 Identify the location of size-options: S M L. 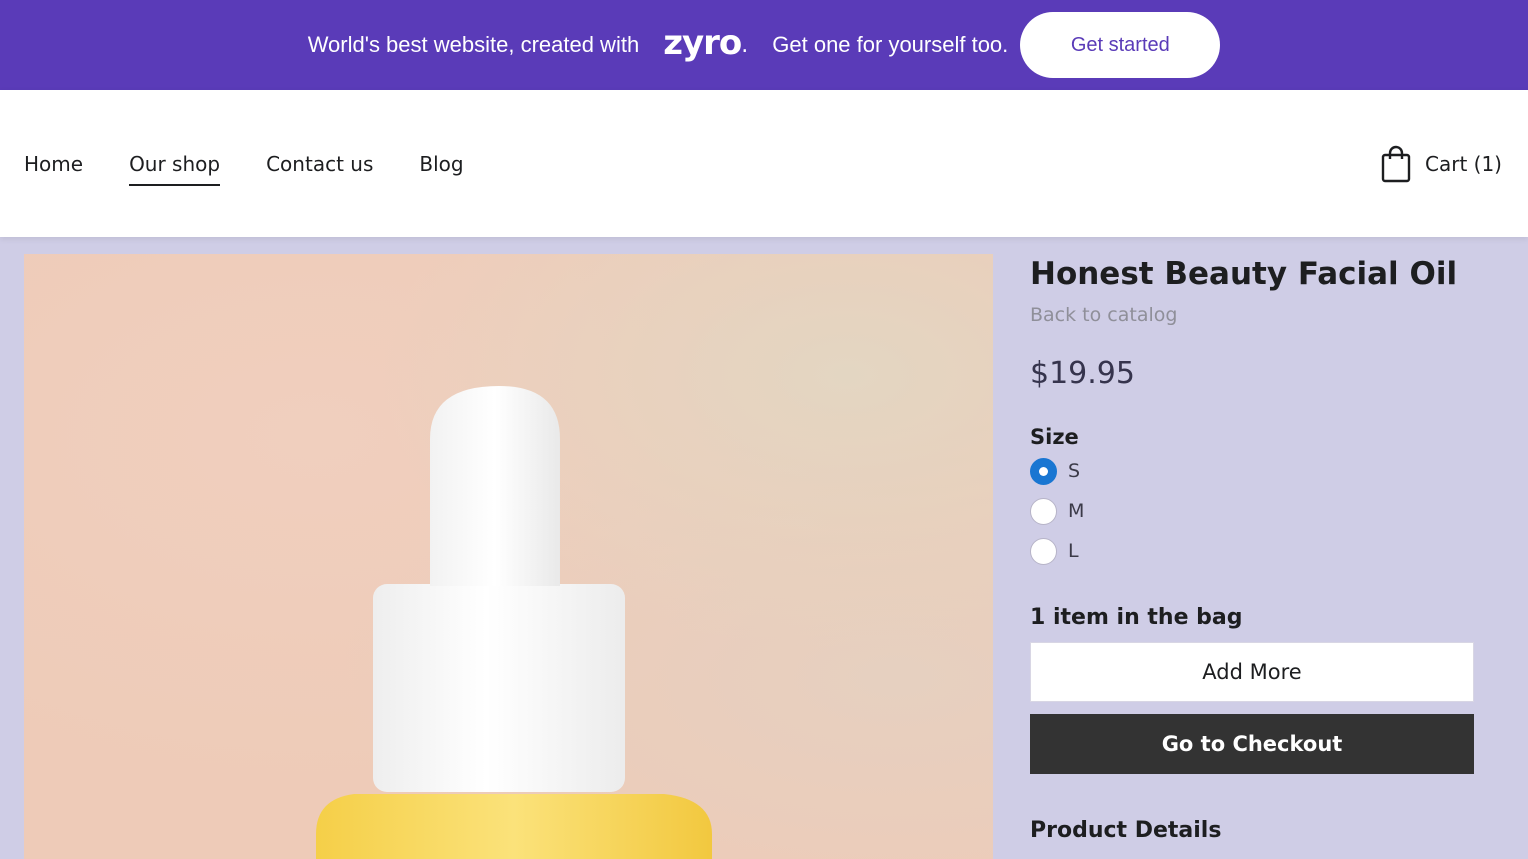
(1252, 511).